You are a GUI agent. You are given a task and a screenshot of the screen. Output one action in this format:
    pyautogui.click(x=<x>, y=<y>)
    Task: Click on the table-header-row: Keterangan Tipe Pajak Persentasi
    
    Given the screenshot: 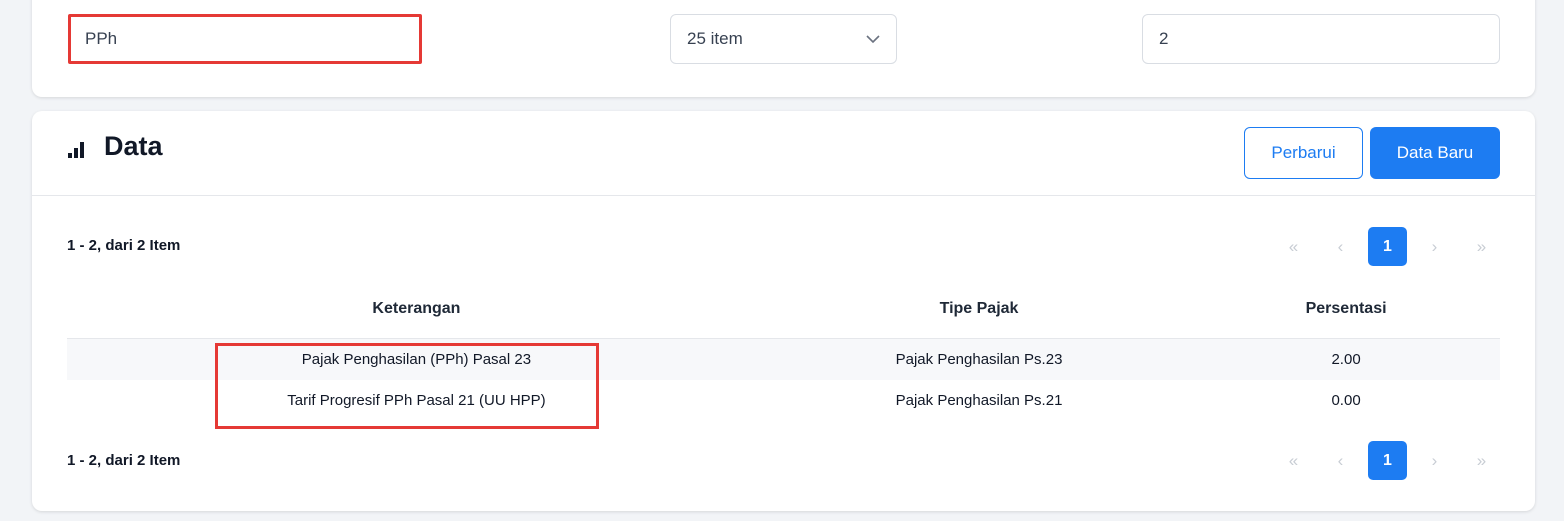 What is the action you would take?
    pyautogui.click(x=783, y=309)
    